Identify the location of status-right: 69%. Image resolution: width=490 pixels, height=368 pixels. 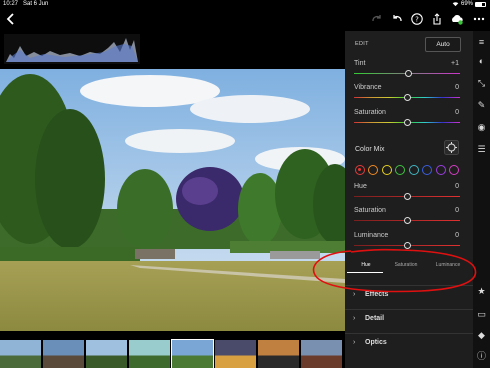
(469, 4).